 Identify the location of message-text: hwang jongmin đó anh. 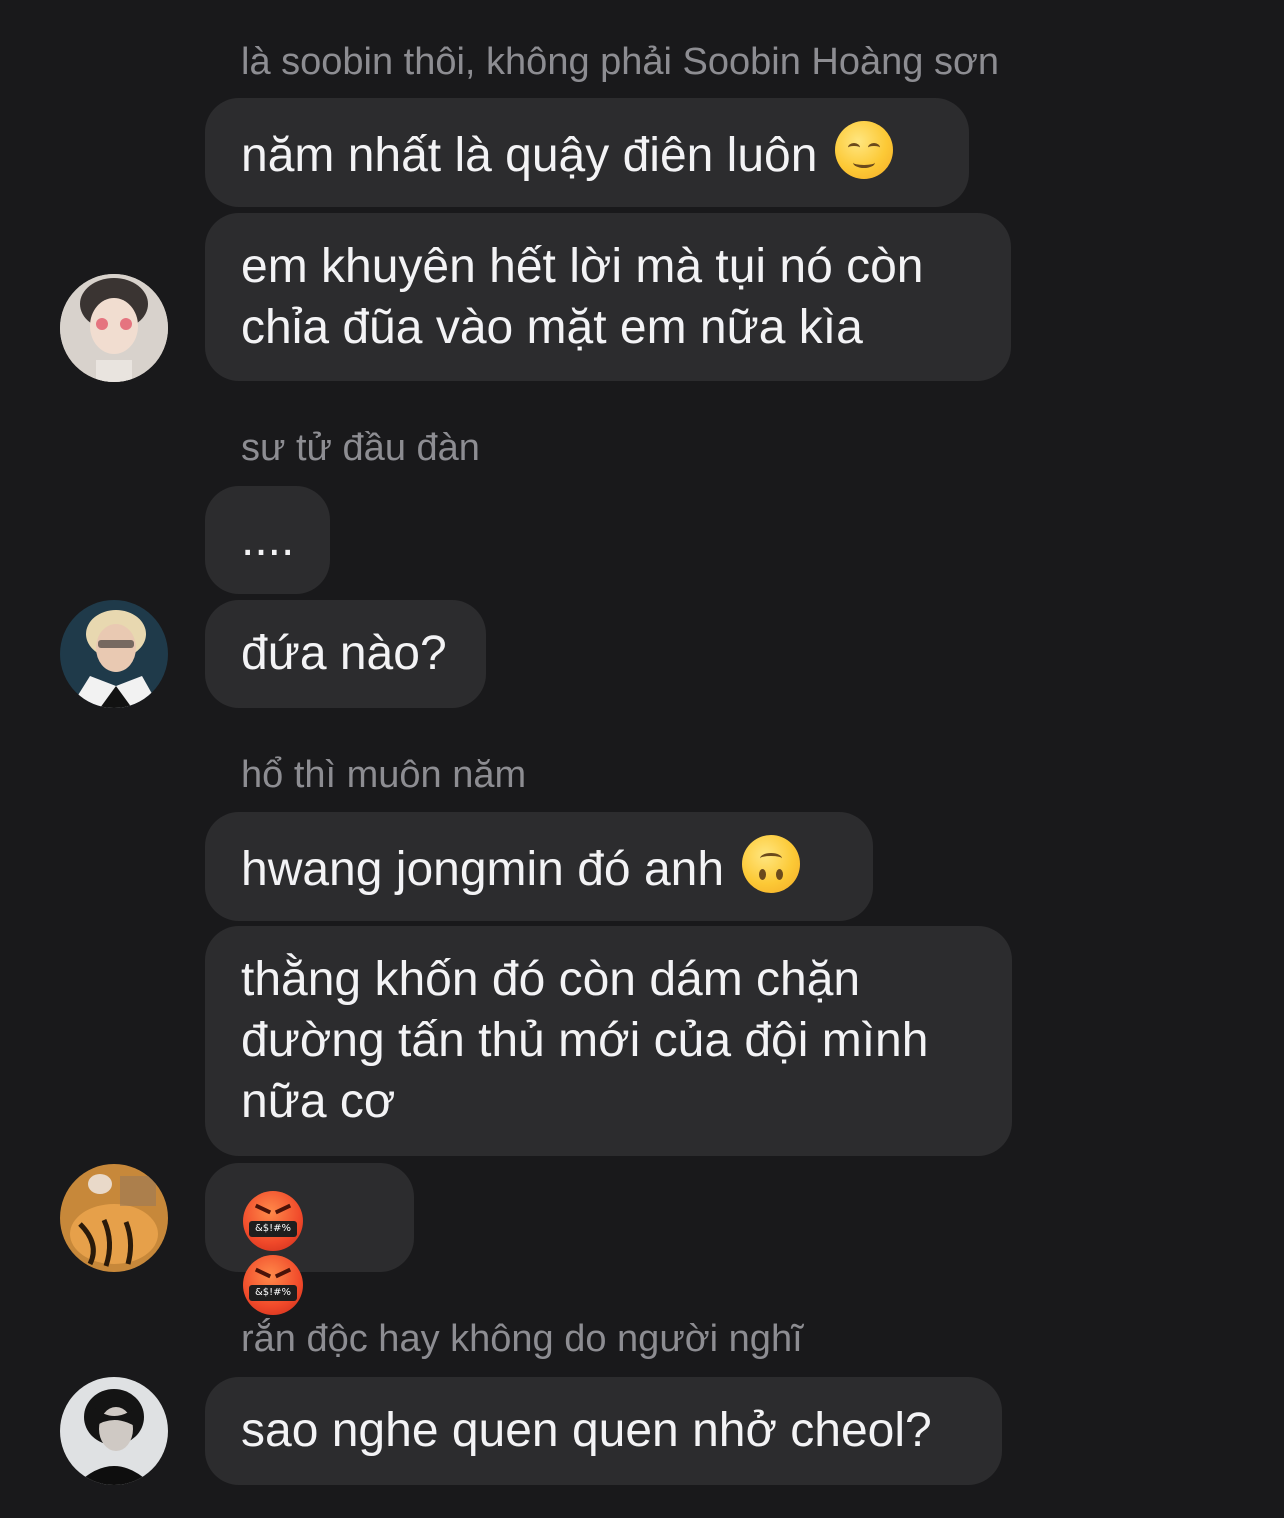
(483, 869).